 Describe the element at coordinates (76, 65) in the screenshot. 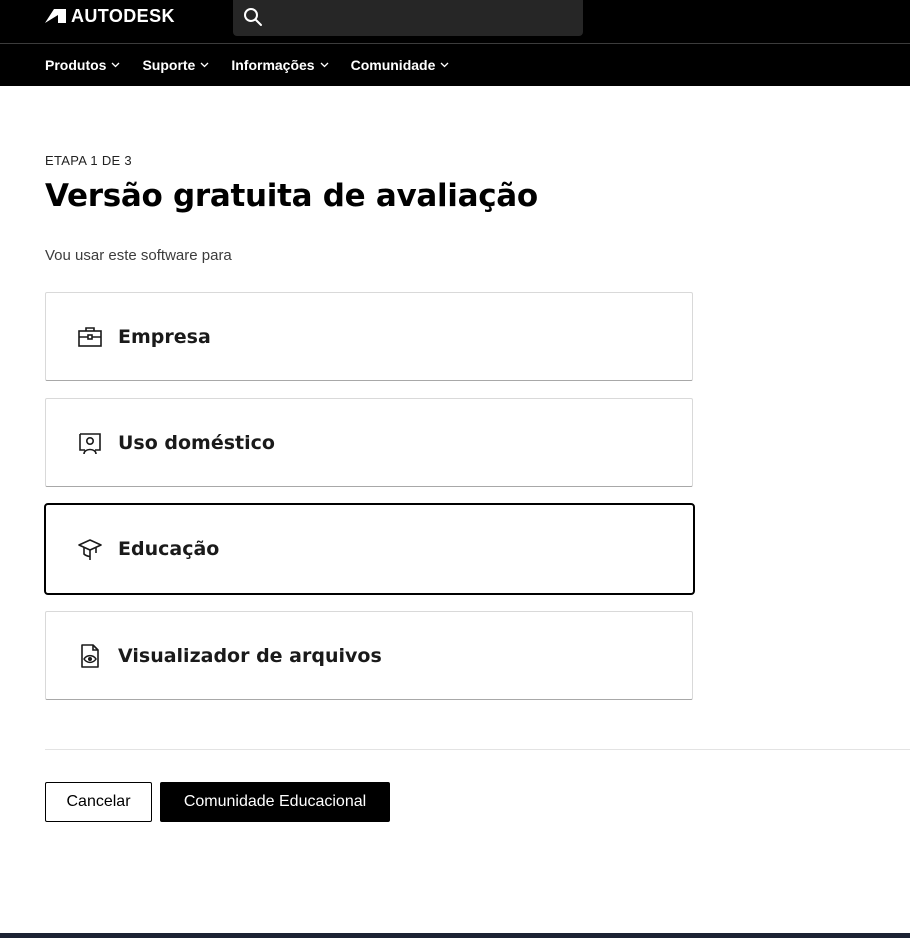

I see `nav-item-label: Produtos` at that location.